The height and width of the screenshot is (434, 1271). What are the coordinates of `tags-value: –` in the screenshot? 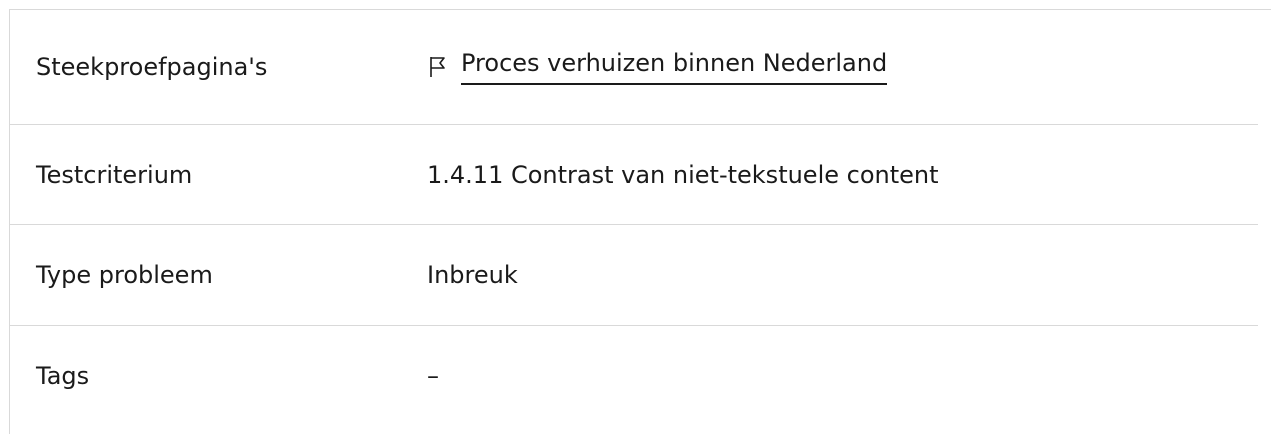 It's located at (433, 376).